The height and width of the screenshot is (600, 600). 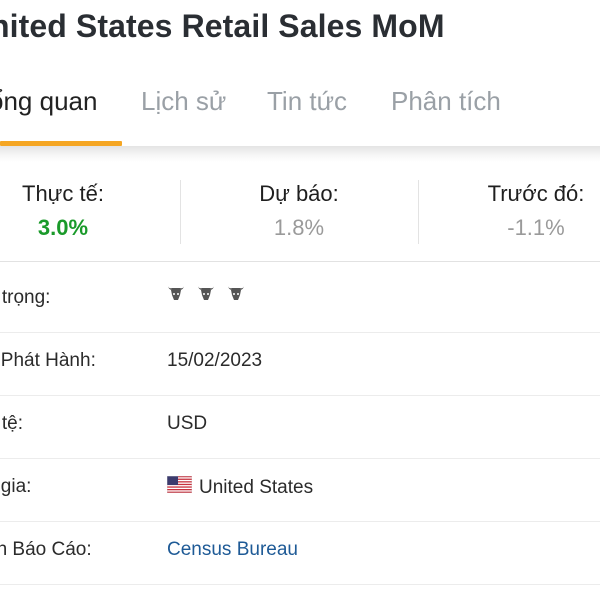 What do you see at coordinates (63, 193) in the screenshot?
I see `actual-label: Thực tế:` at bounding box center [63, 193].